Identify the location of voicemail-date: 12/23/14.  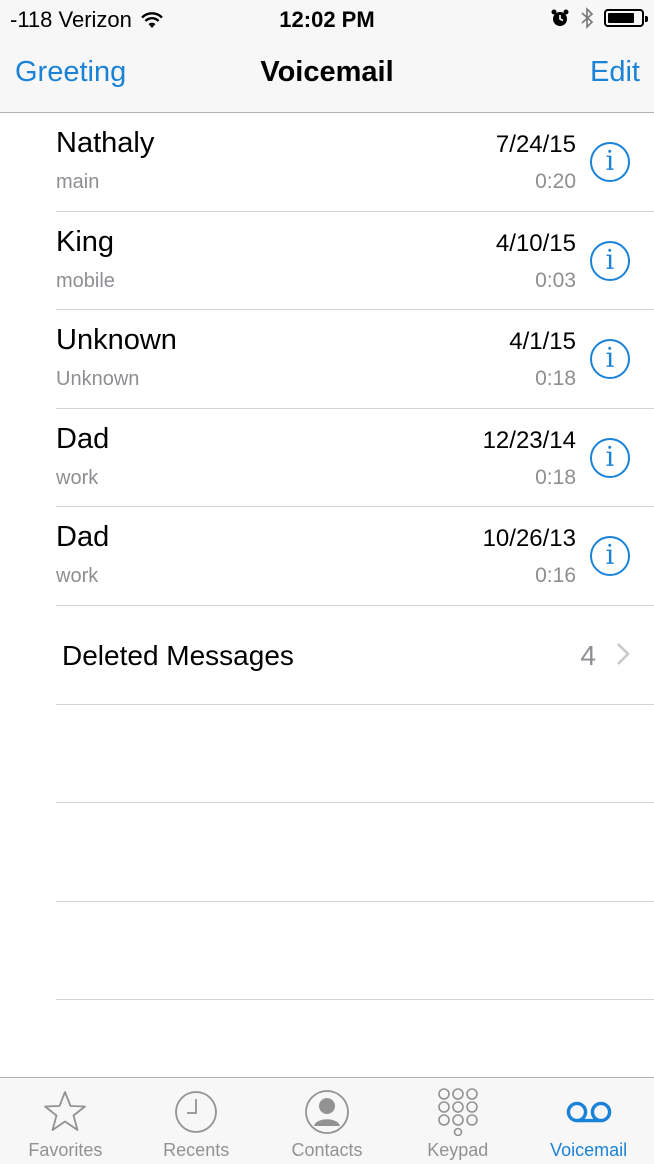
(529, 440).